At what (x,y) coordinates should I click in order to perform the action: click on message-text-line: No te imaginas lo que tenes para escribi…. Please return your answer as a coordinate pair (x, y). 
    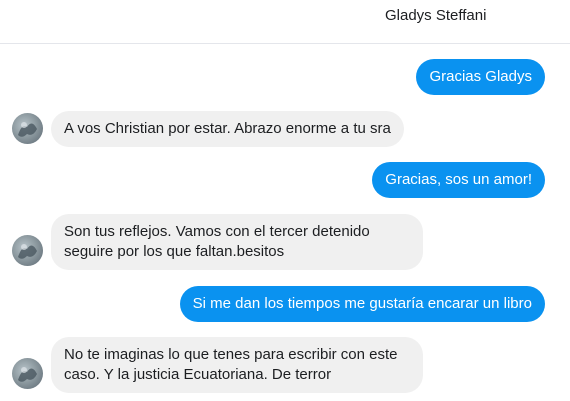
    Looking at the image, I should click on (231, 354).